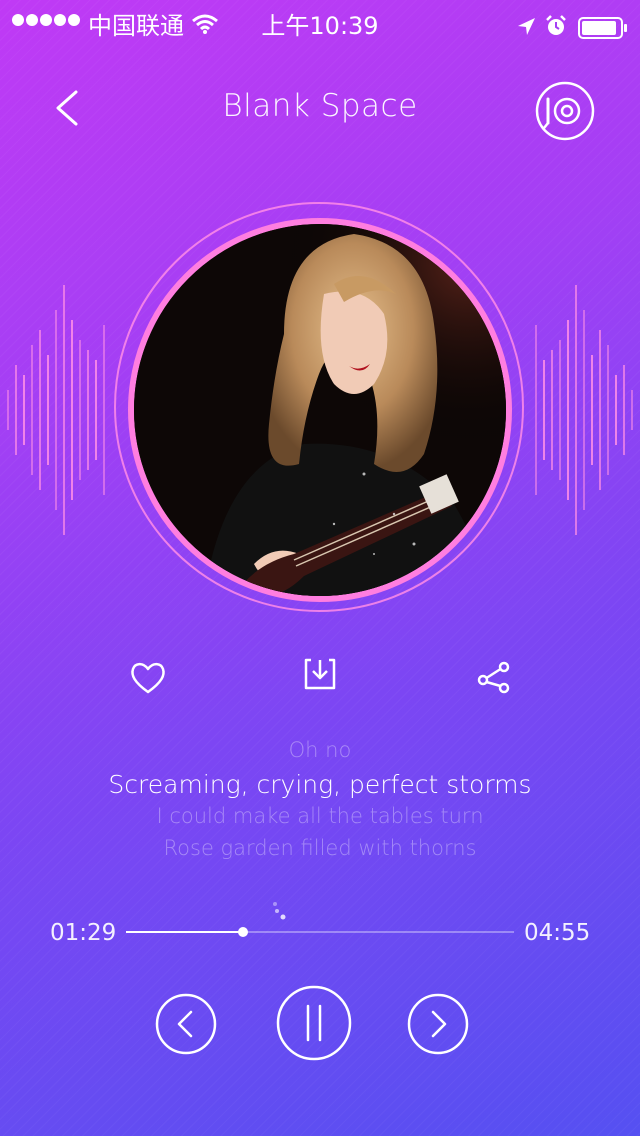 The height and width of the screenshot is (1136, 640). What do you see at coordinates (68, 108) in the screenshot?
I see `back-button` at bounding box center [68, 108].